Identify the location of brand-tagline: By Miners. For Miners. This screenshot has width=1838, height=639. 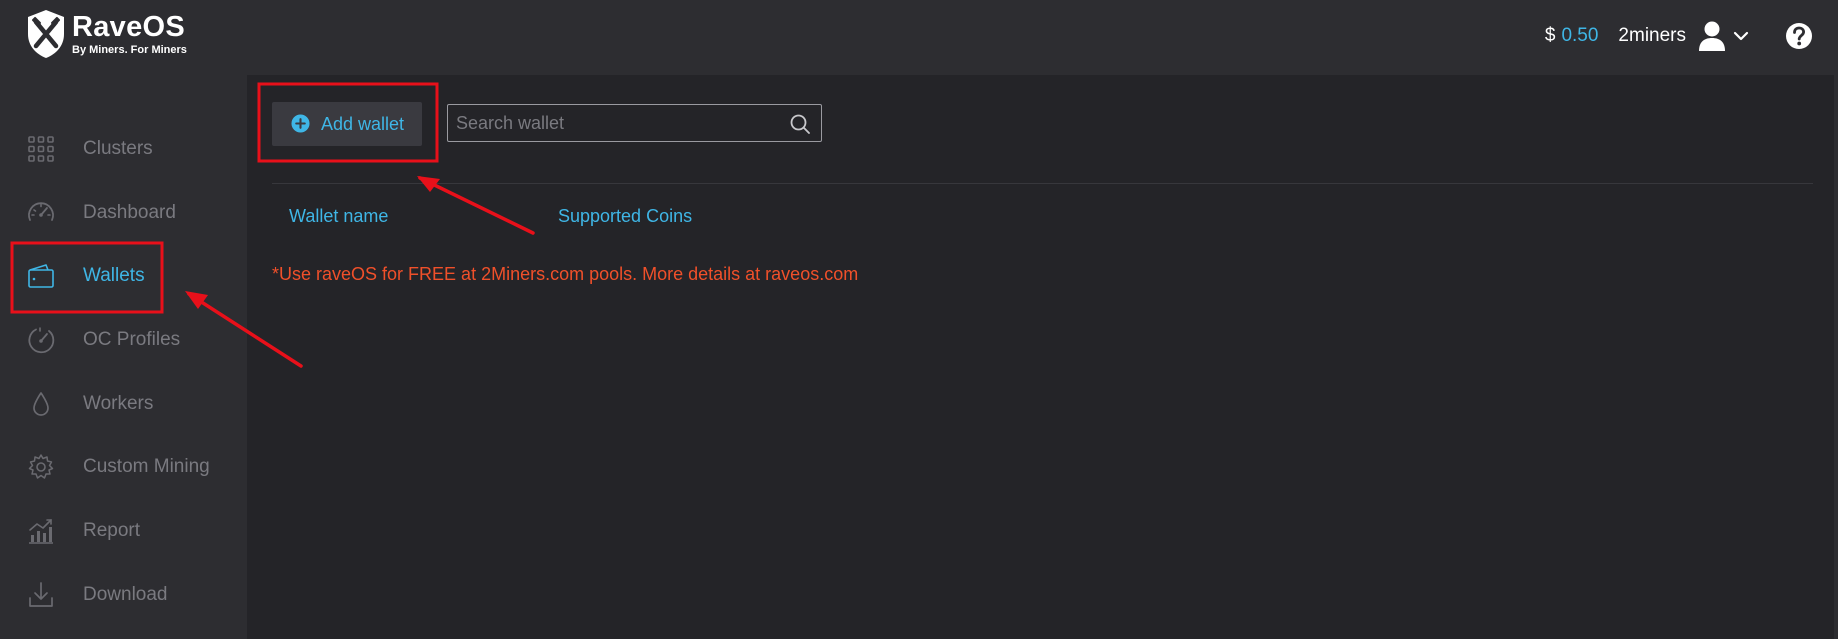
(129, 49).